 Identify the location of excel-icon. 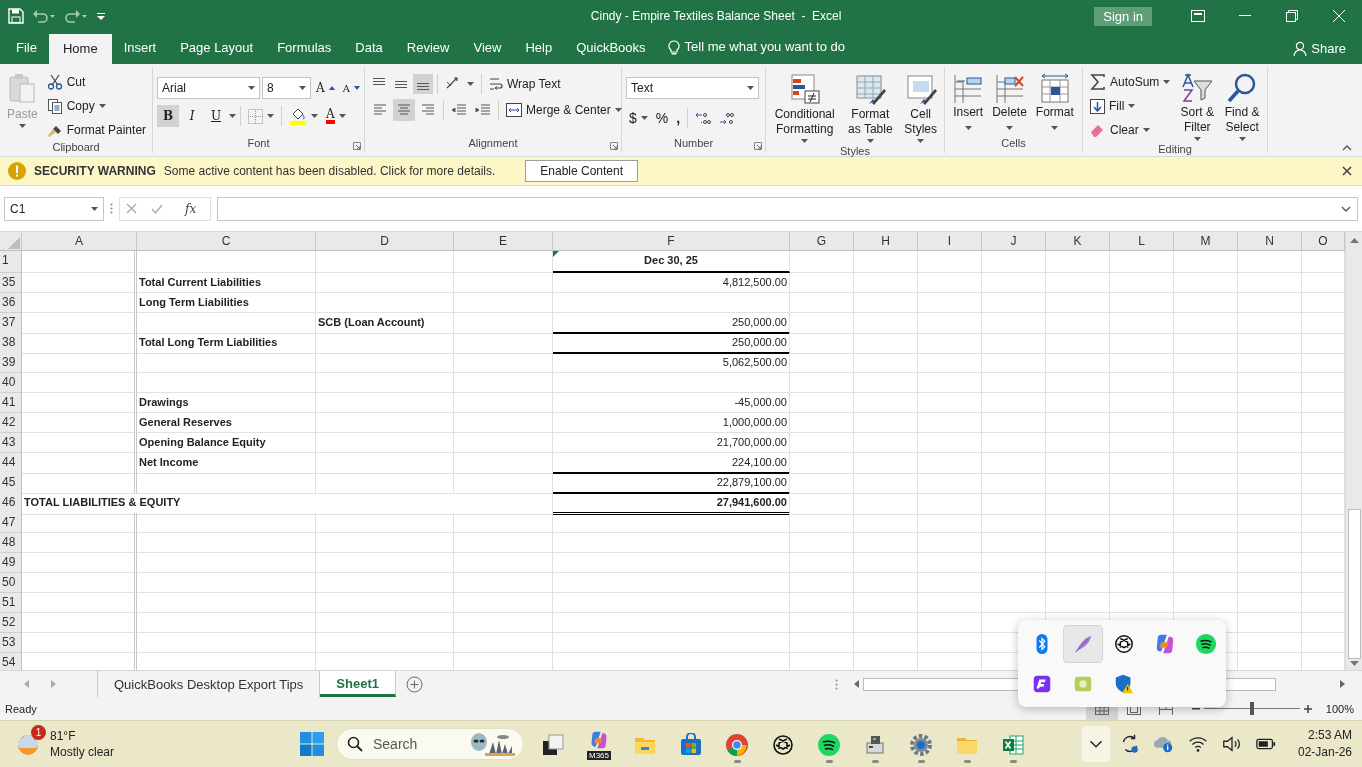
(1013, 745).